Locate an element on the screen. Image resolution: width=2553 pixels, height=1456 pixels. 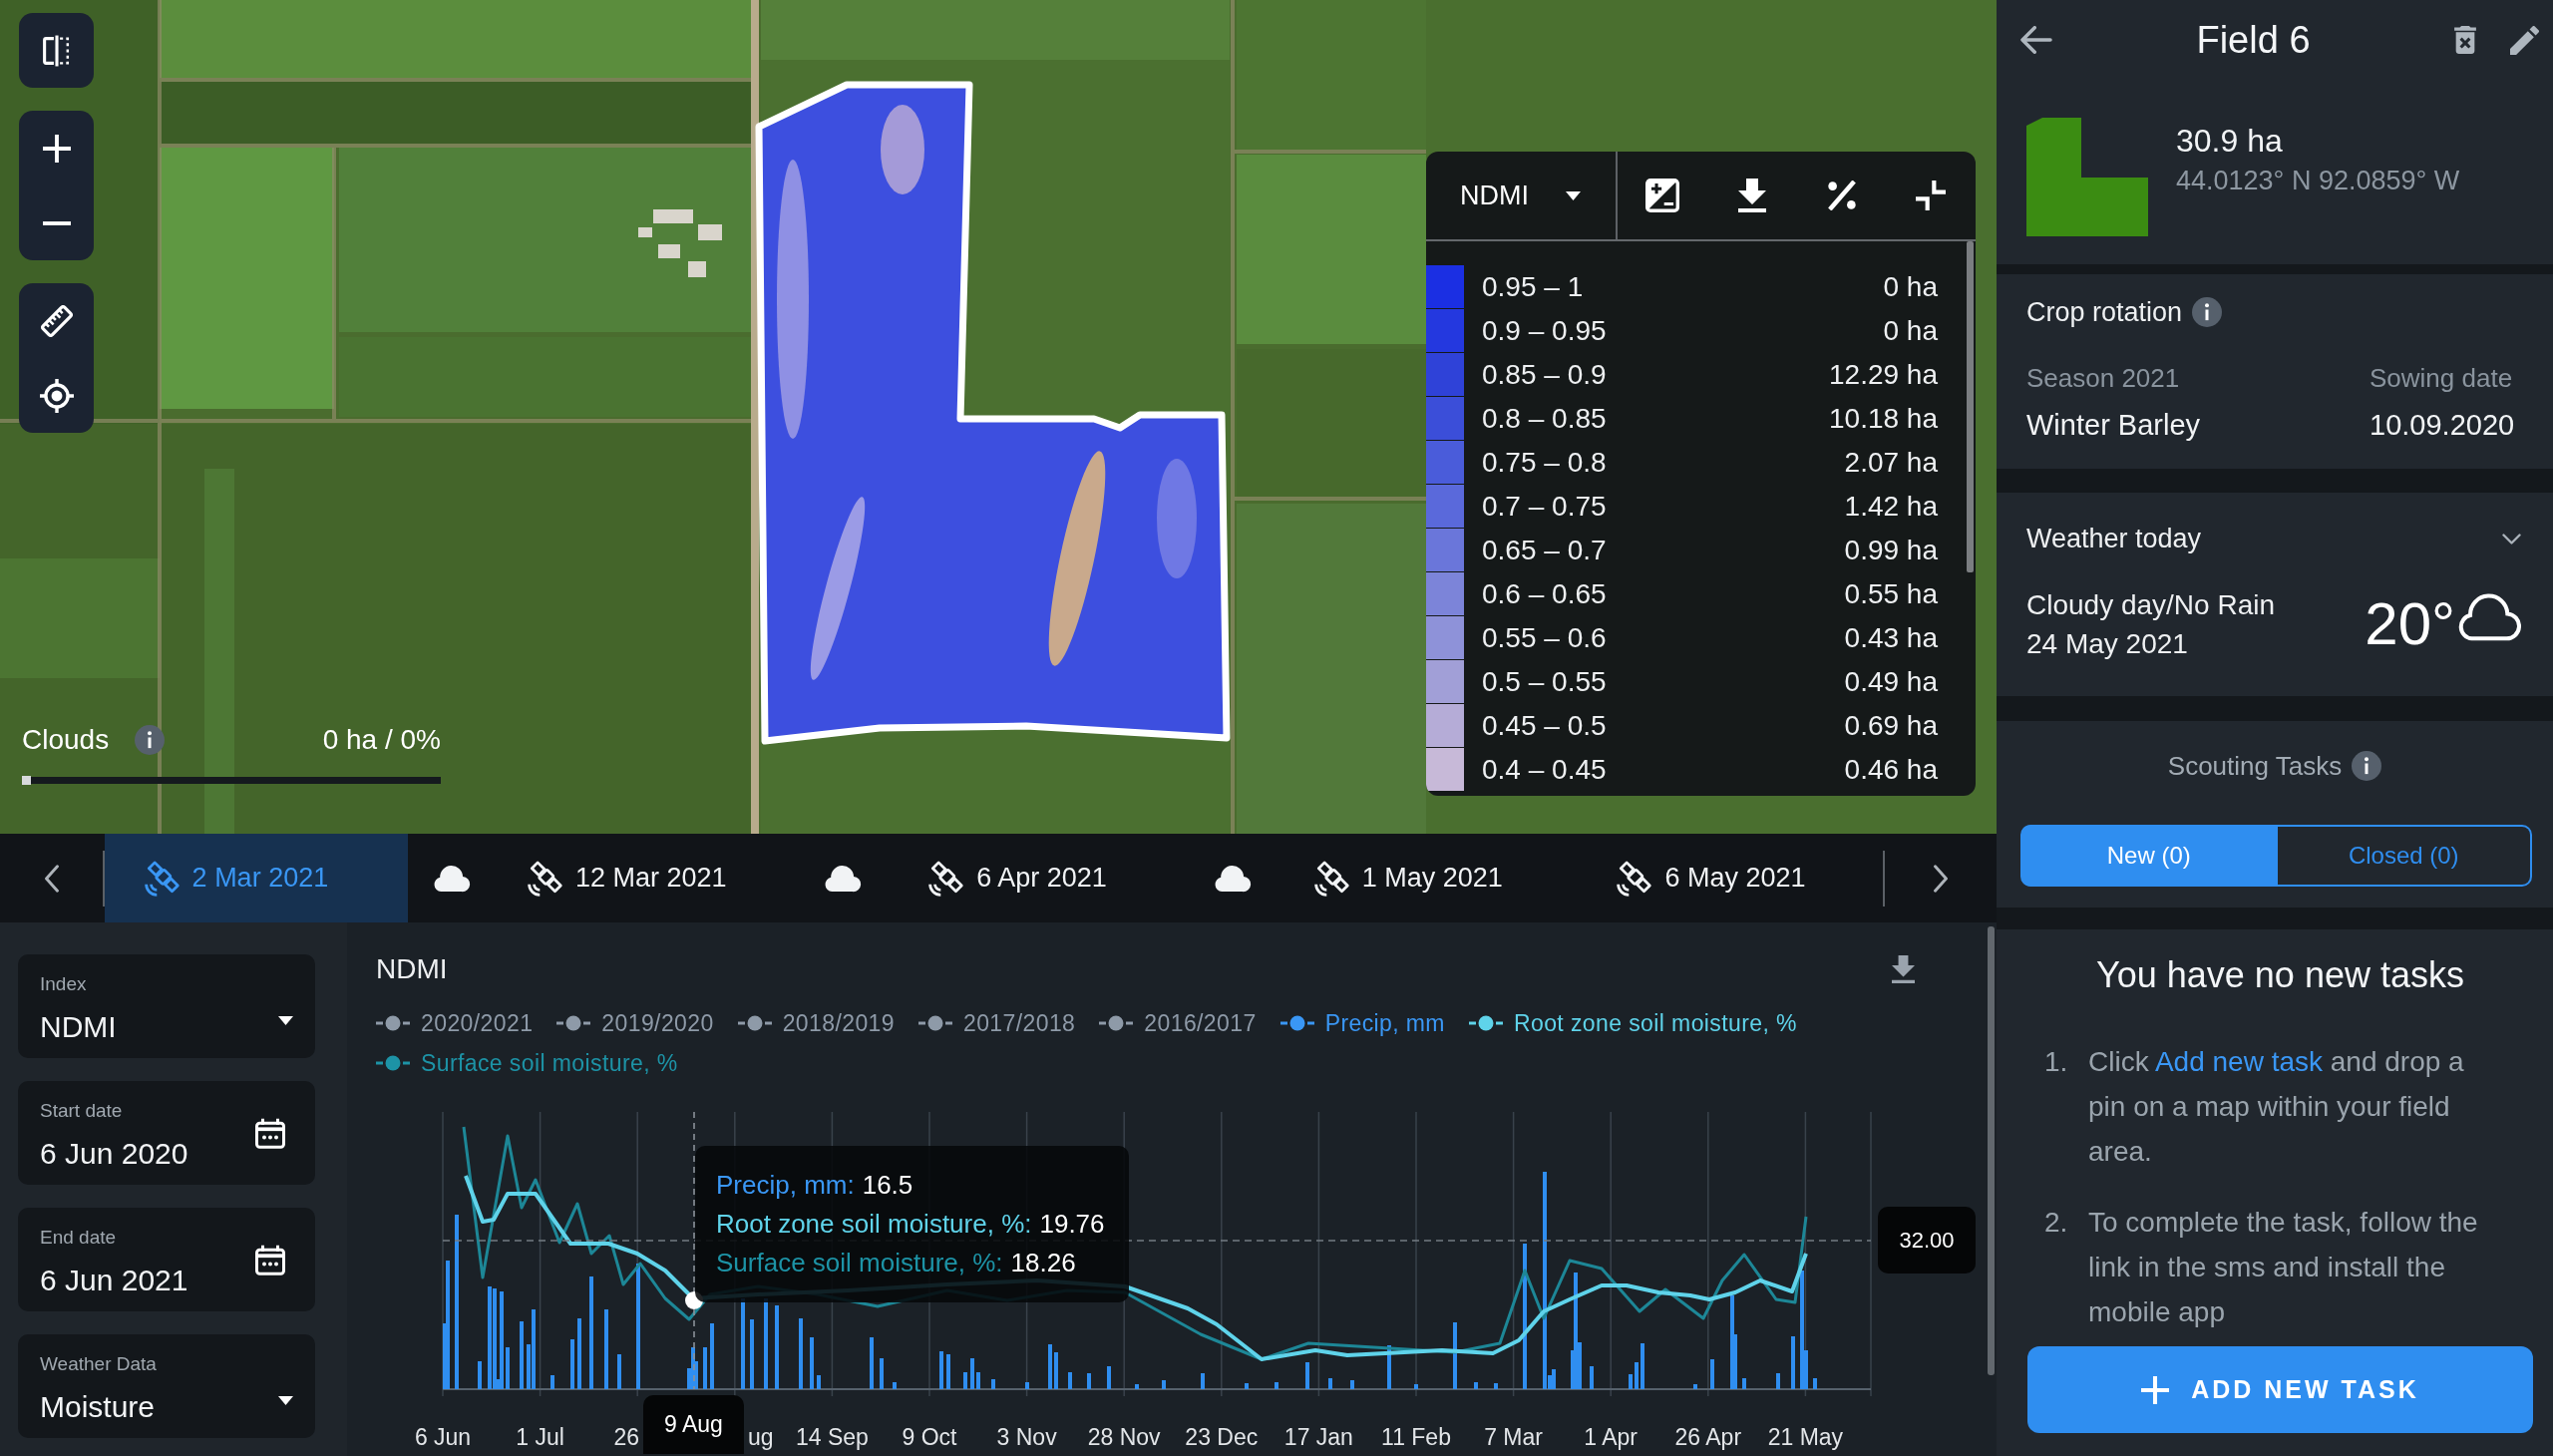
ruler-button is located at coordinates (57, 320).